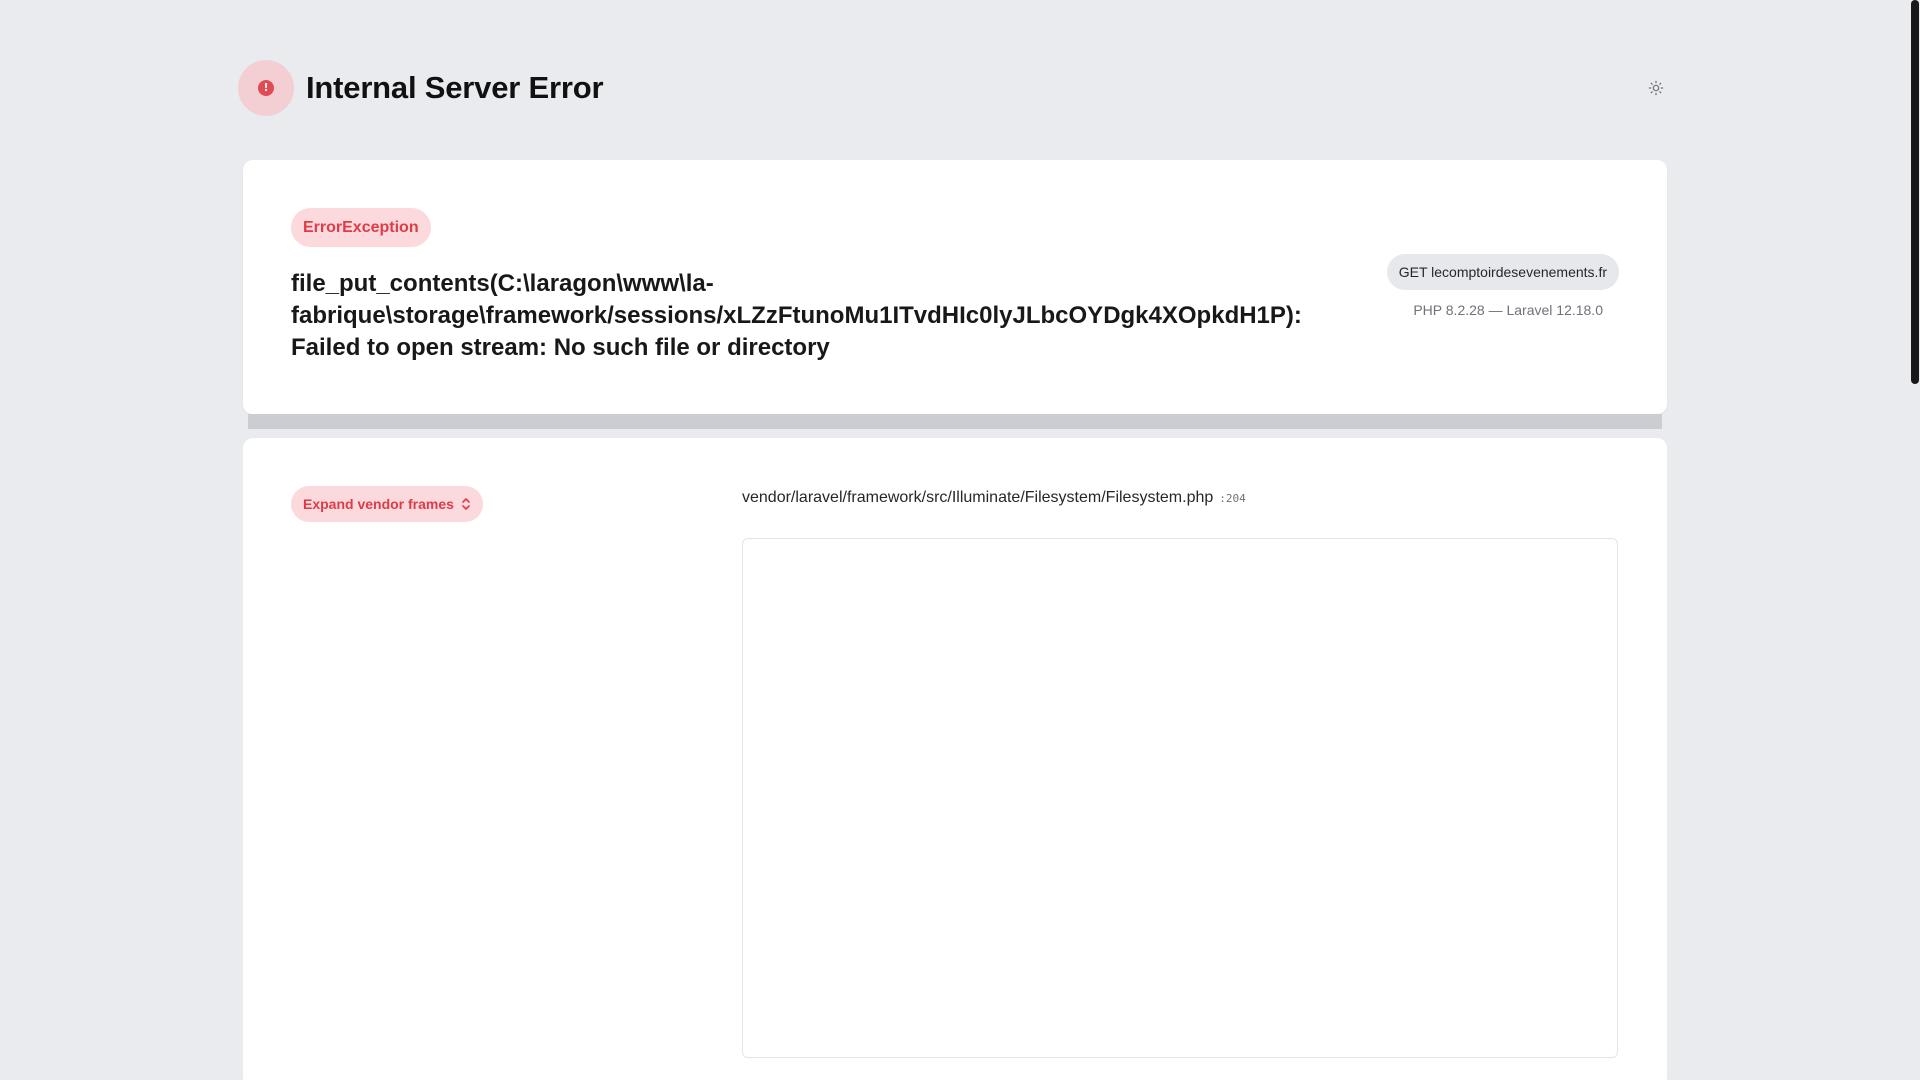 The height and width of the screenshot is (1080, 1920). What do you see at coordinates (455, 87) in the screenshot?
I see `page-title: Internal Server Error` at bounding box center [455, 87].